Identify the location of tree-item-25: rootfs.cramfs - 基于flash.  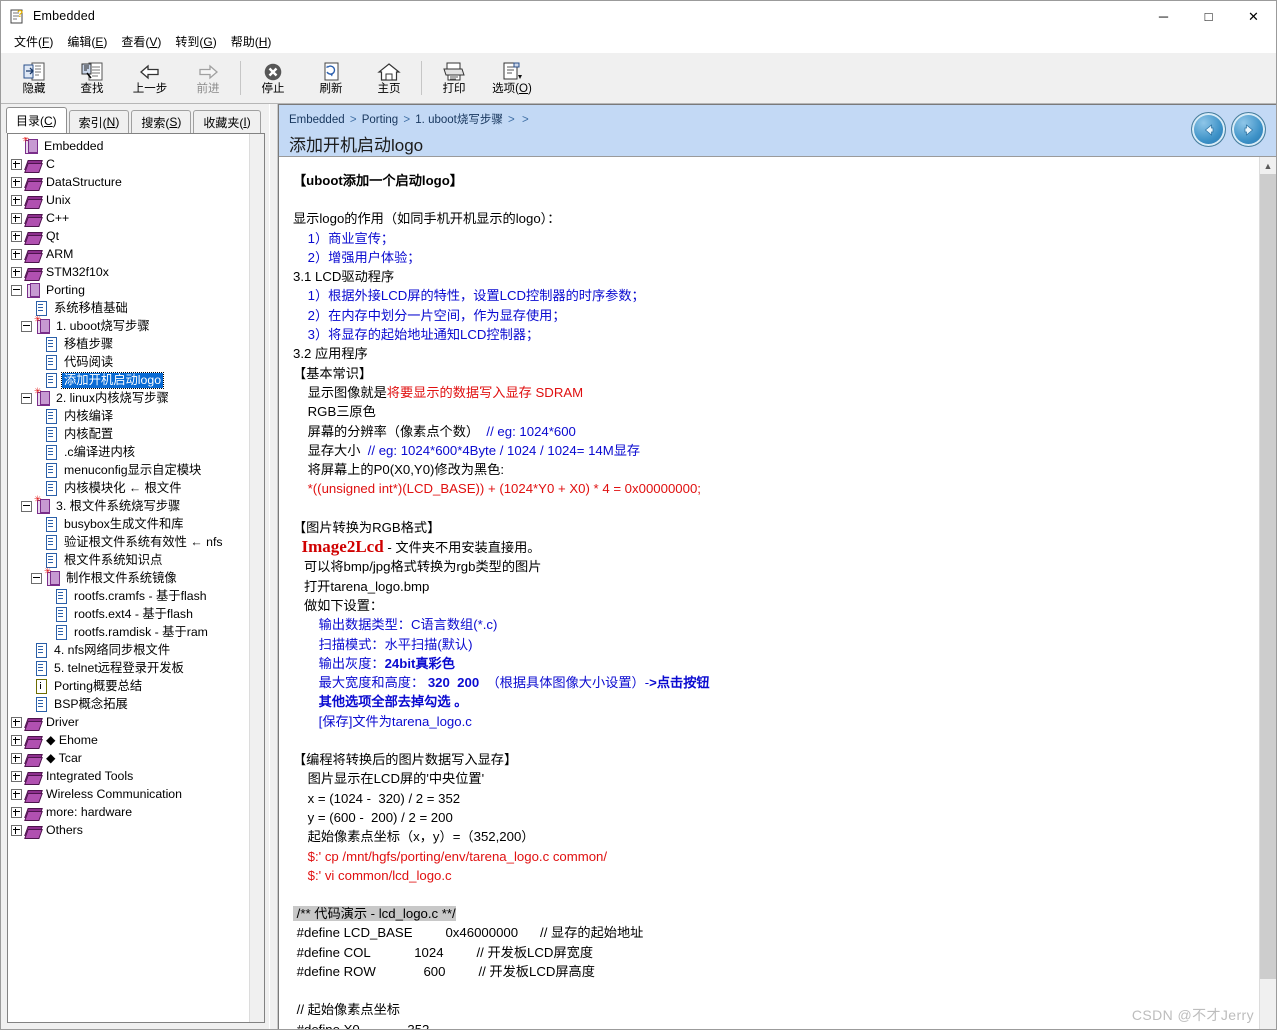
(130, 596).